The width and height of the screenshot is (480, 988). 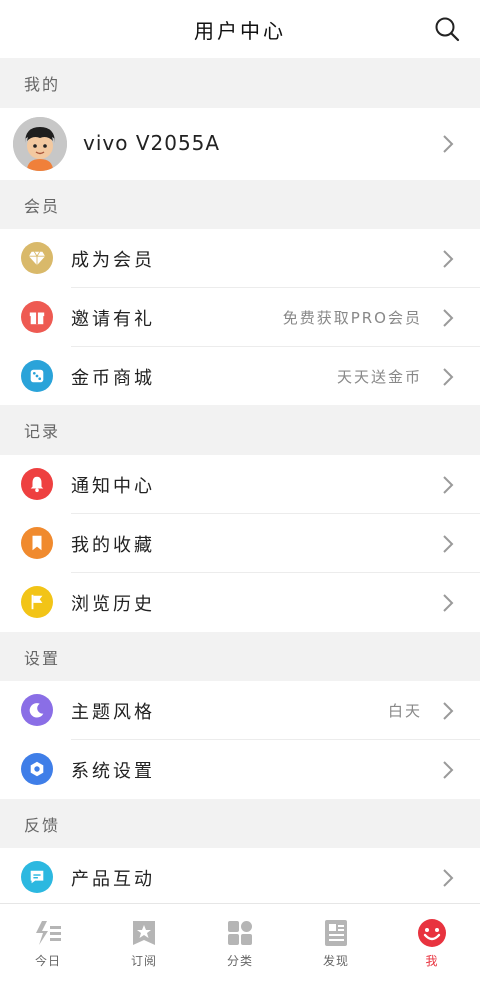 What do you see at coordinates (239, 961) in the screenshot?
I see `tab-label: 分类` at bounding box center [239, 961].